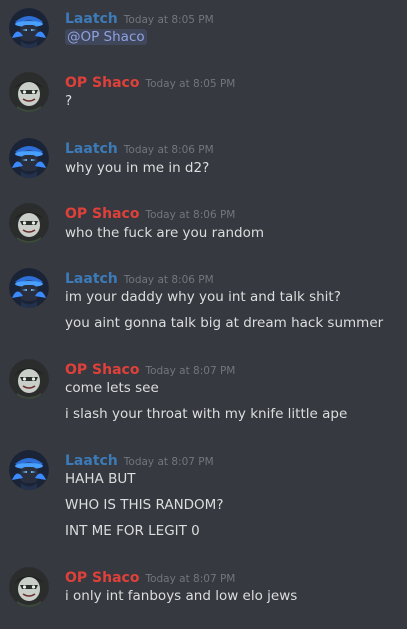  What do you see at coordinates (165, 233) in the screenshot?
I see `message-text: who the fuck are you random` at bounding box center [165, 233].